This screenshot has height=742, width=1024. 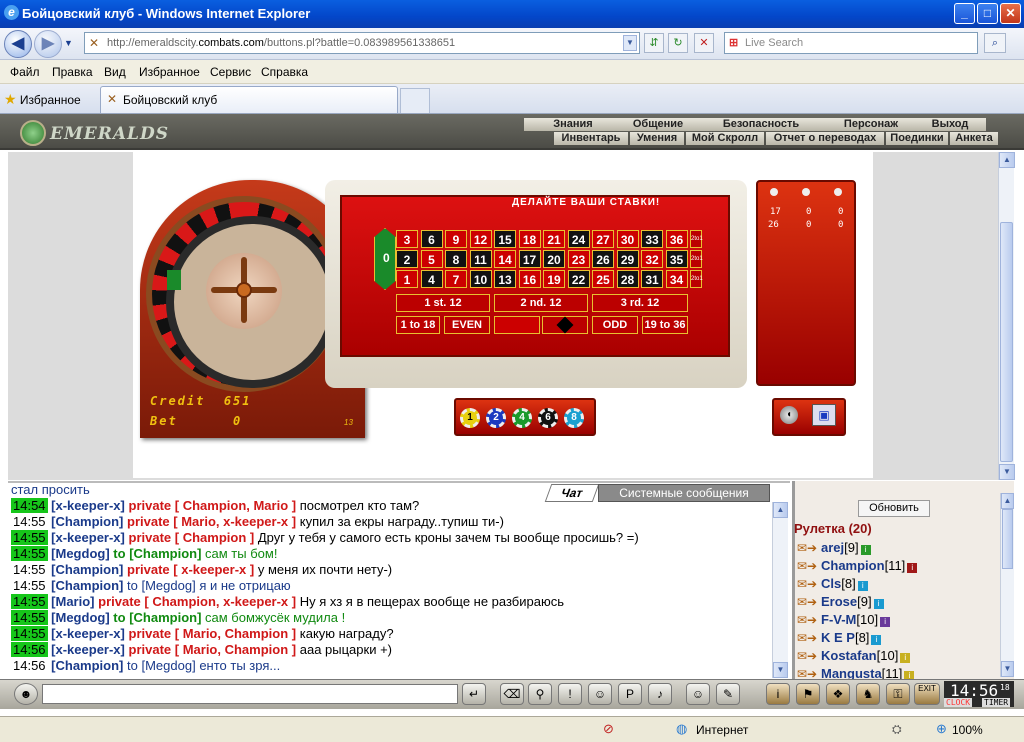 What do you see at coordinates (578, 279) in the screenshot?
I see `number-cell-22: 22` at bounding box center [578, 279].